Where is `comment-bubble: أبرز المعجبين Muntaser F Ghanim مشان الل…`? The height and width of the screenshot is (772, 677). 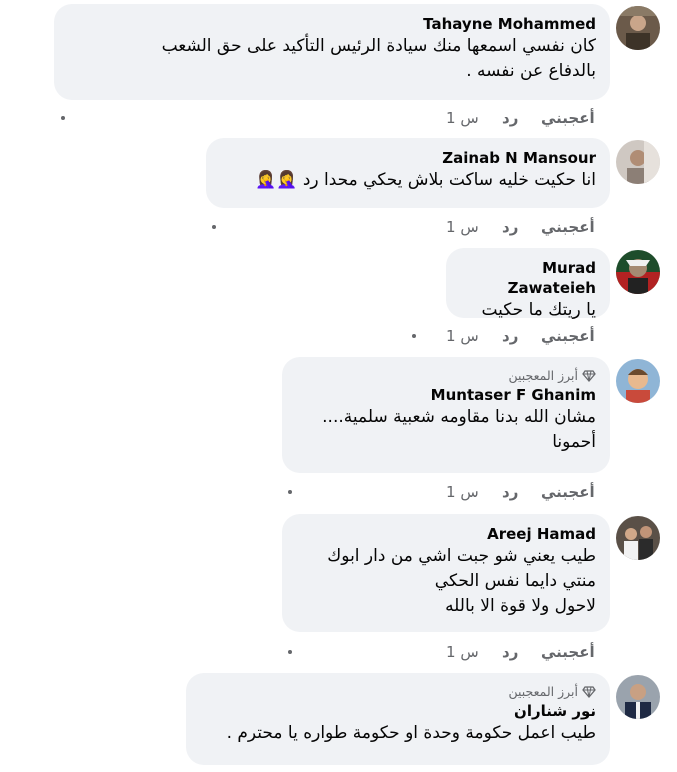
comment-bubble: أبرز المعجبين Muntaser F Ghanim مشان الل… is located at coordinates (446, 415).